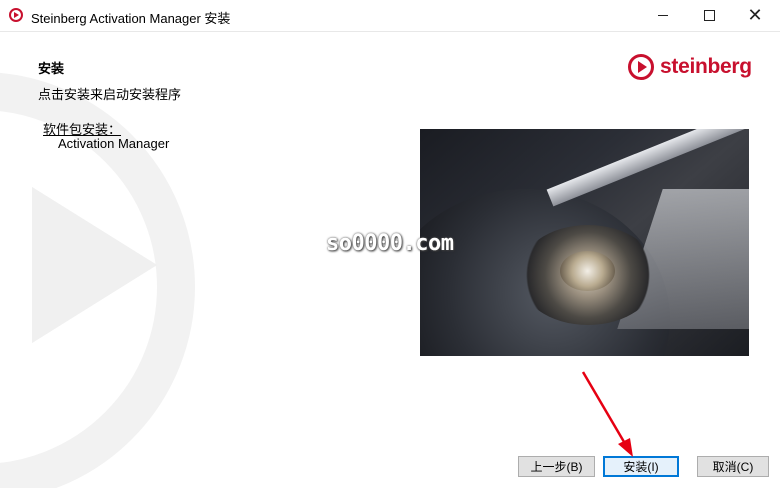 This screenshot has height=488, width=780. I want to click on cancel-button: 取消(C), so click(733, 466).